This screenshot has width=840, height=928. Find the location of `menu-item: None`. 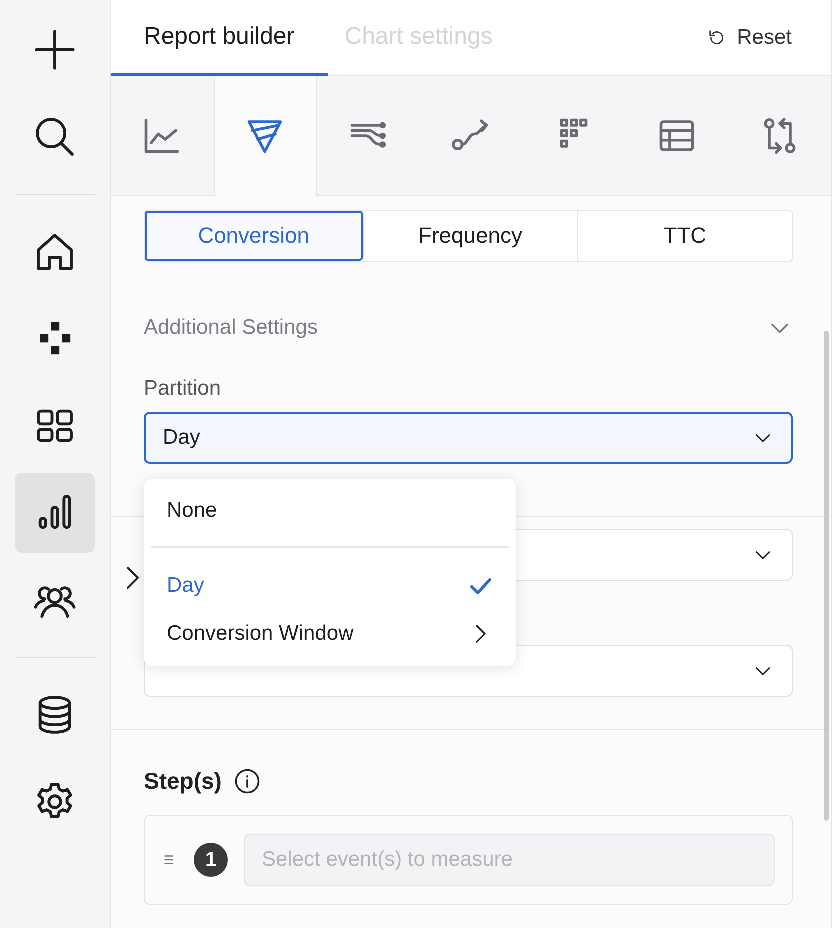

menu-item: None is located at coordinates (330, 511).